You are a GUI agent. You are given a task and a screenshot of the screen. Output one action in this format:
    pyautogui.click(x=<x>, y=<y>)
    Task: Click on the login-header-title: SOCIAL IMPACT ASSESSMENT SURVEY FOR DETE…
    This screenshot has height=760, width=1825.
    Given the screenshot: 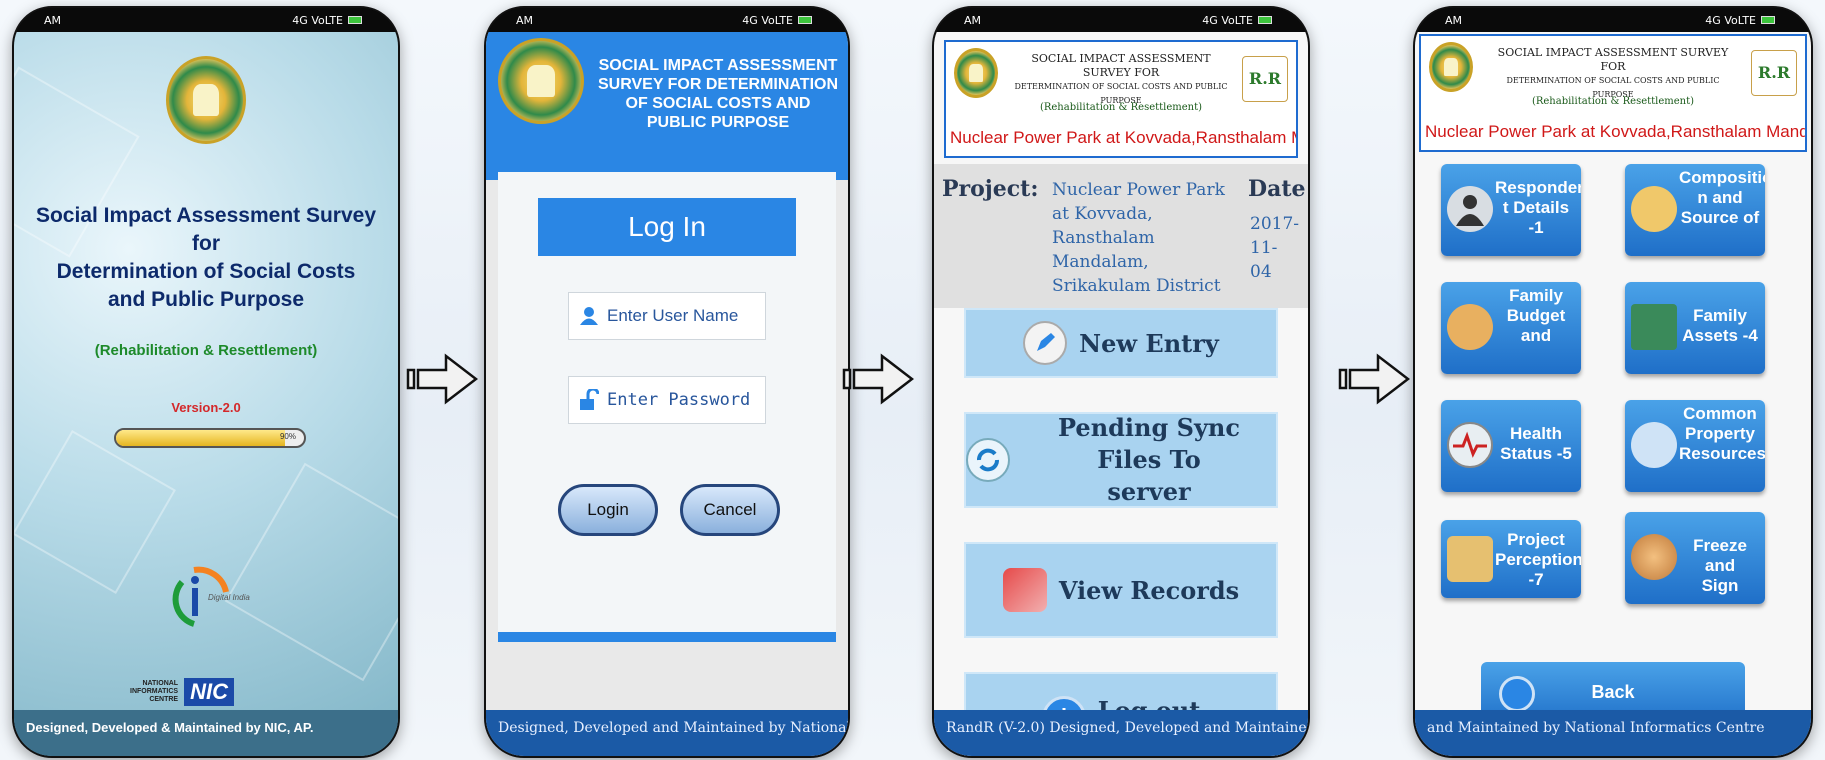 What is the action you would take?
    pyautogui.click(x=718, y=94)
    